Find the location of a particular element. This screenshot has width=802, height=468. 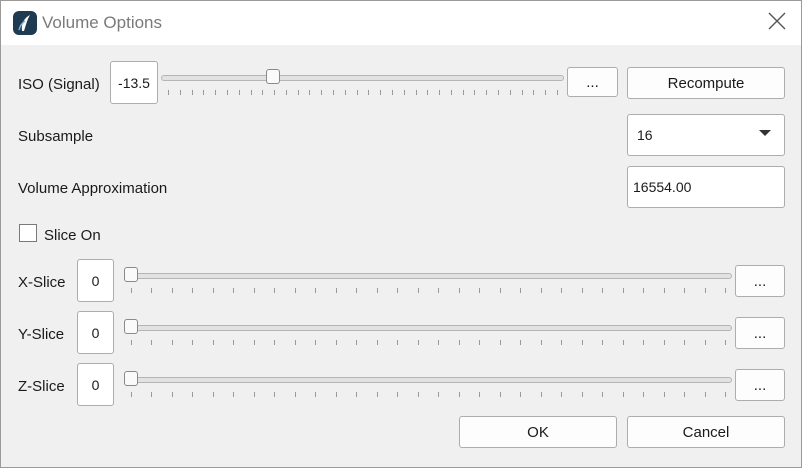

iso-value-field: -13.5 is located at coordinates (134, 82).